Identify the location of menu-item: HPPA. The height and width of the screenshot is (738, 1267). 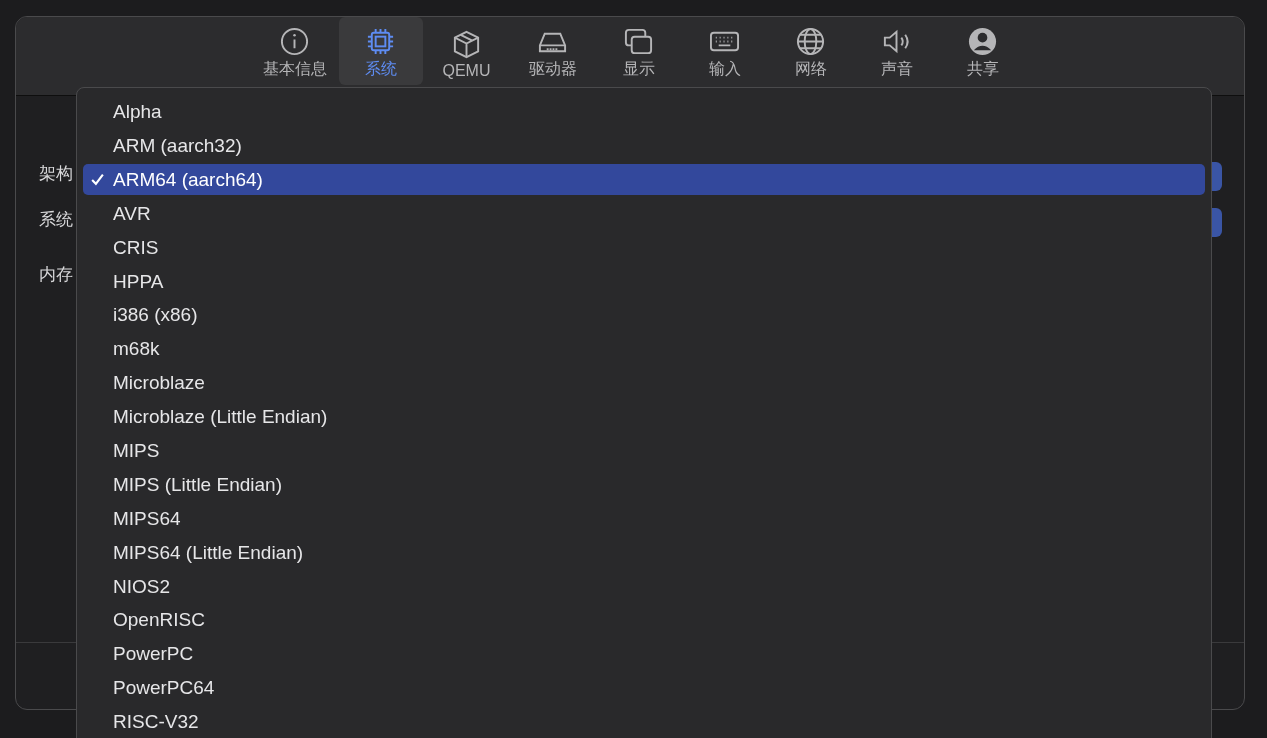
(644, 281).